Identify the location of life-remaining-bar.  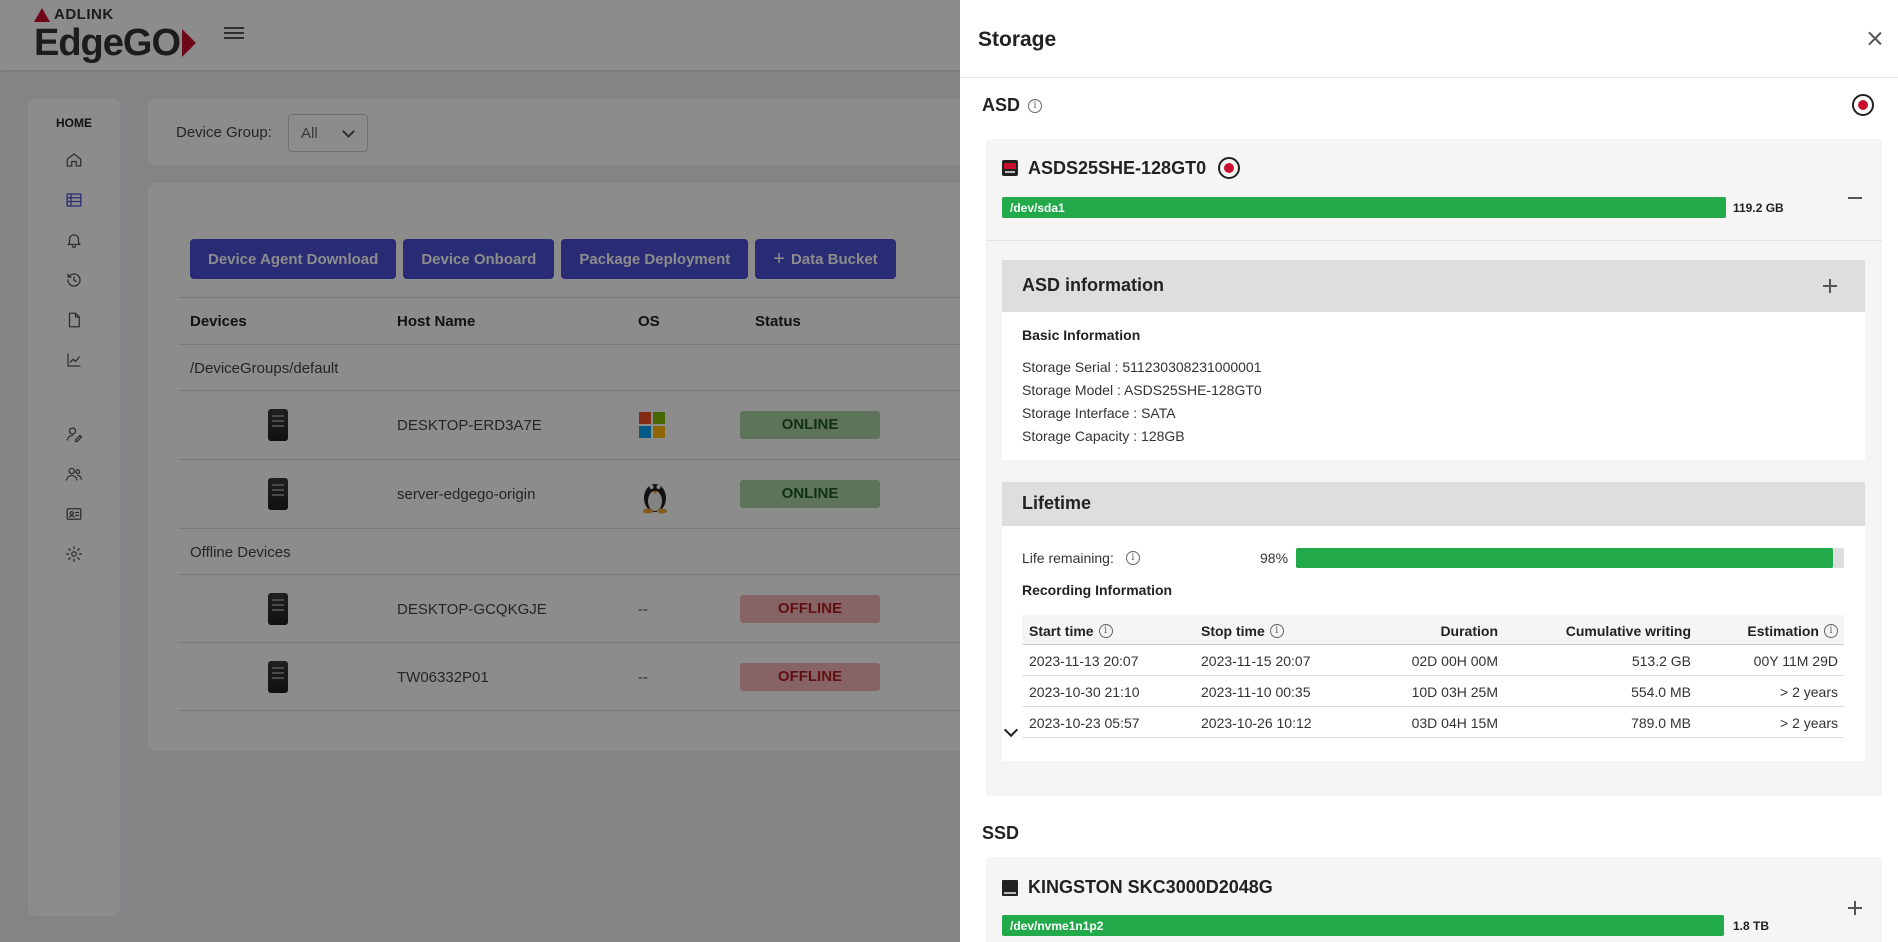
(1570, 558).